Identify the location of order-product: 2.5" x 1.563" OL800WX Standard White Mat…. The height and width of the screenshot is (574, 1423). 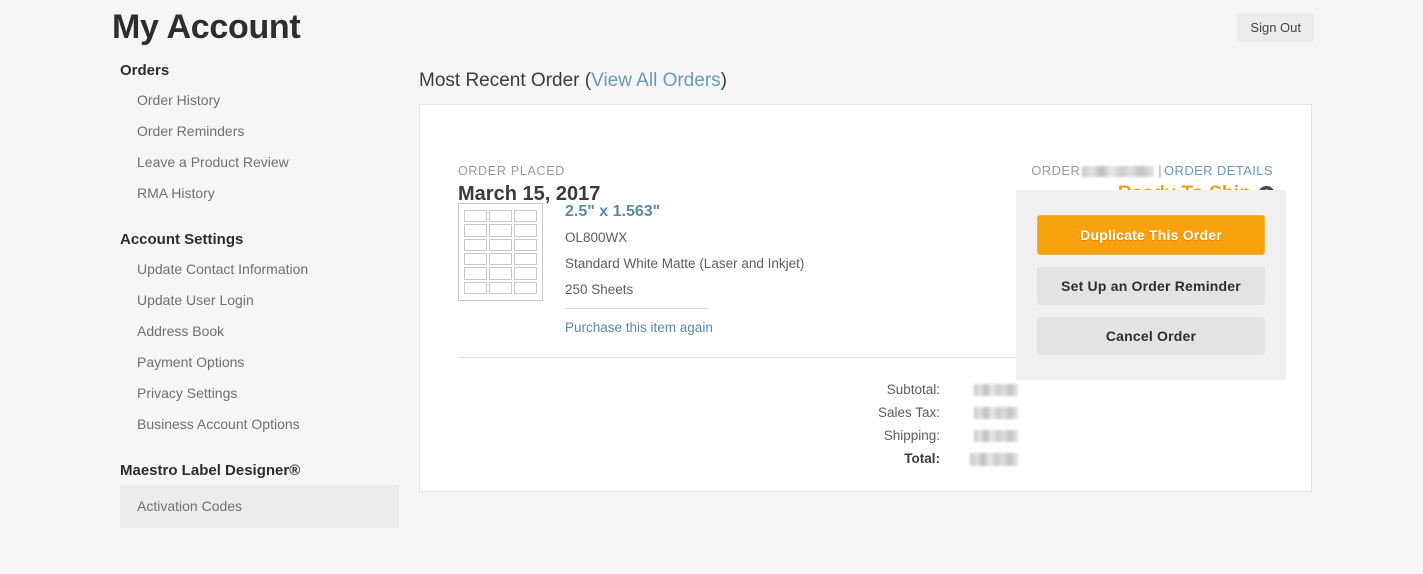
(765, 270).